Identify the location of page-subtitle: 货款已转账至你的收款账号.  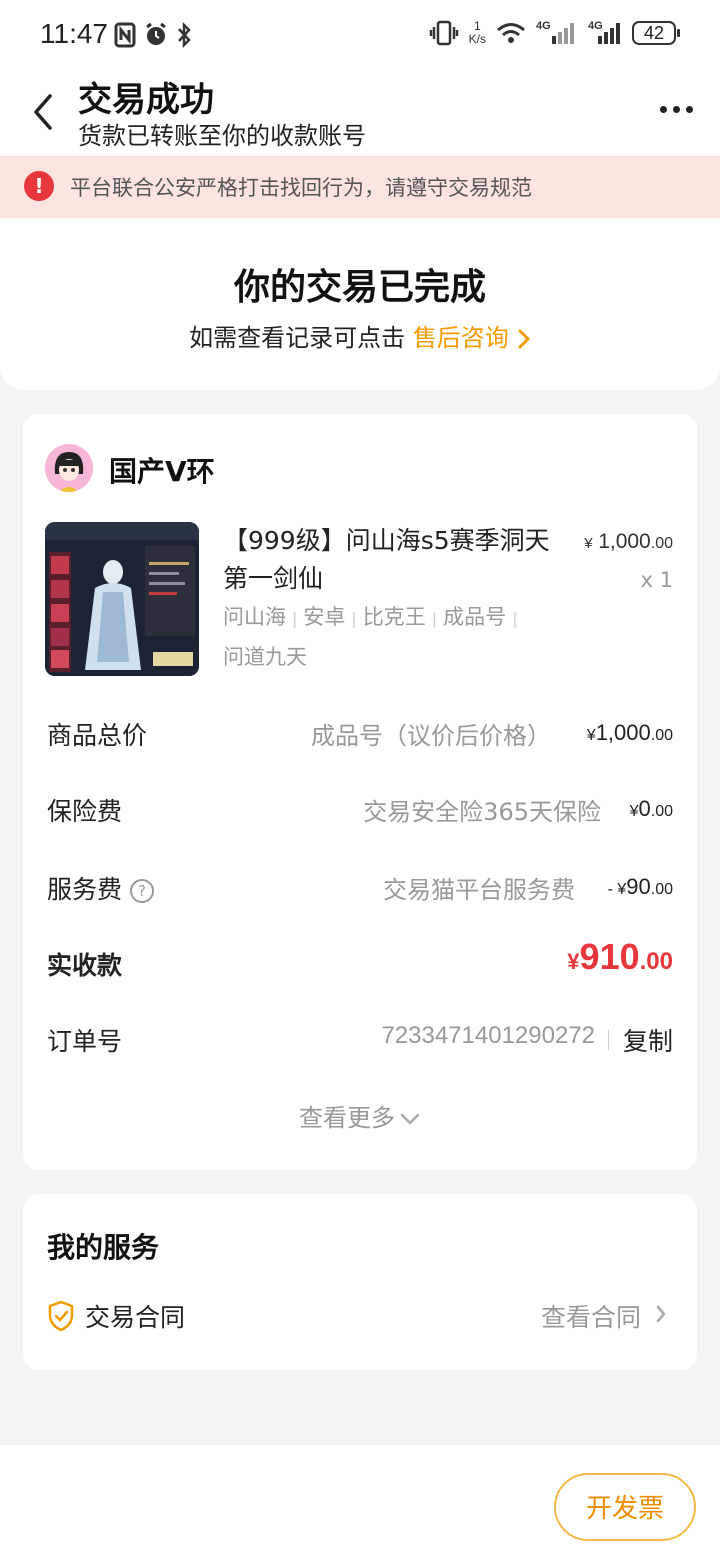
(222, 136).